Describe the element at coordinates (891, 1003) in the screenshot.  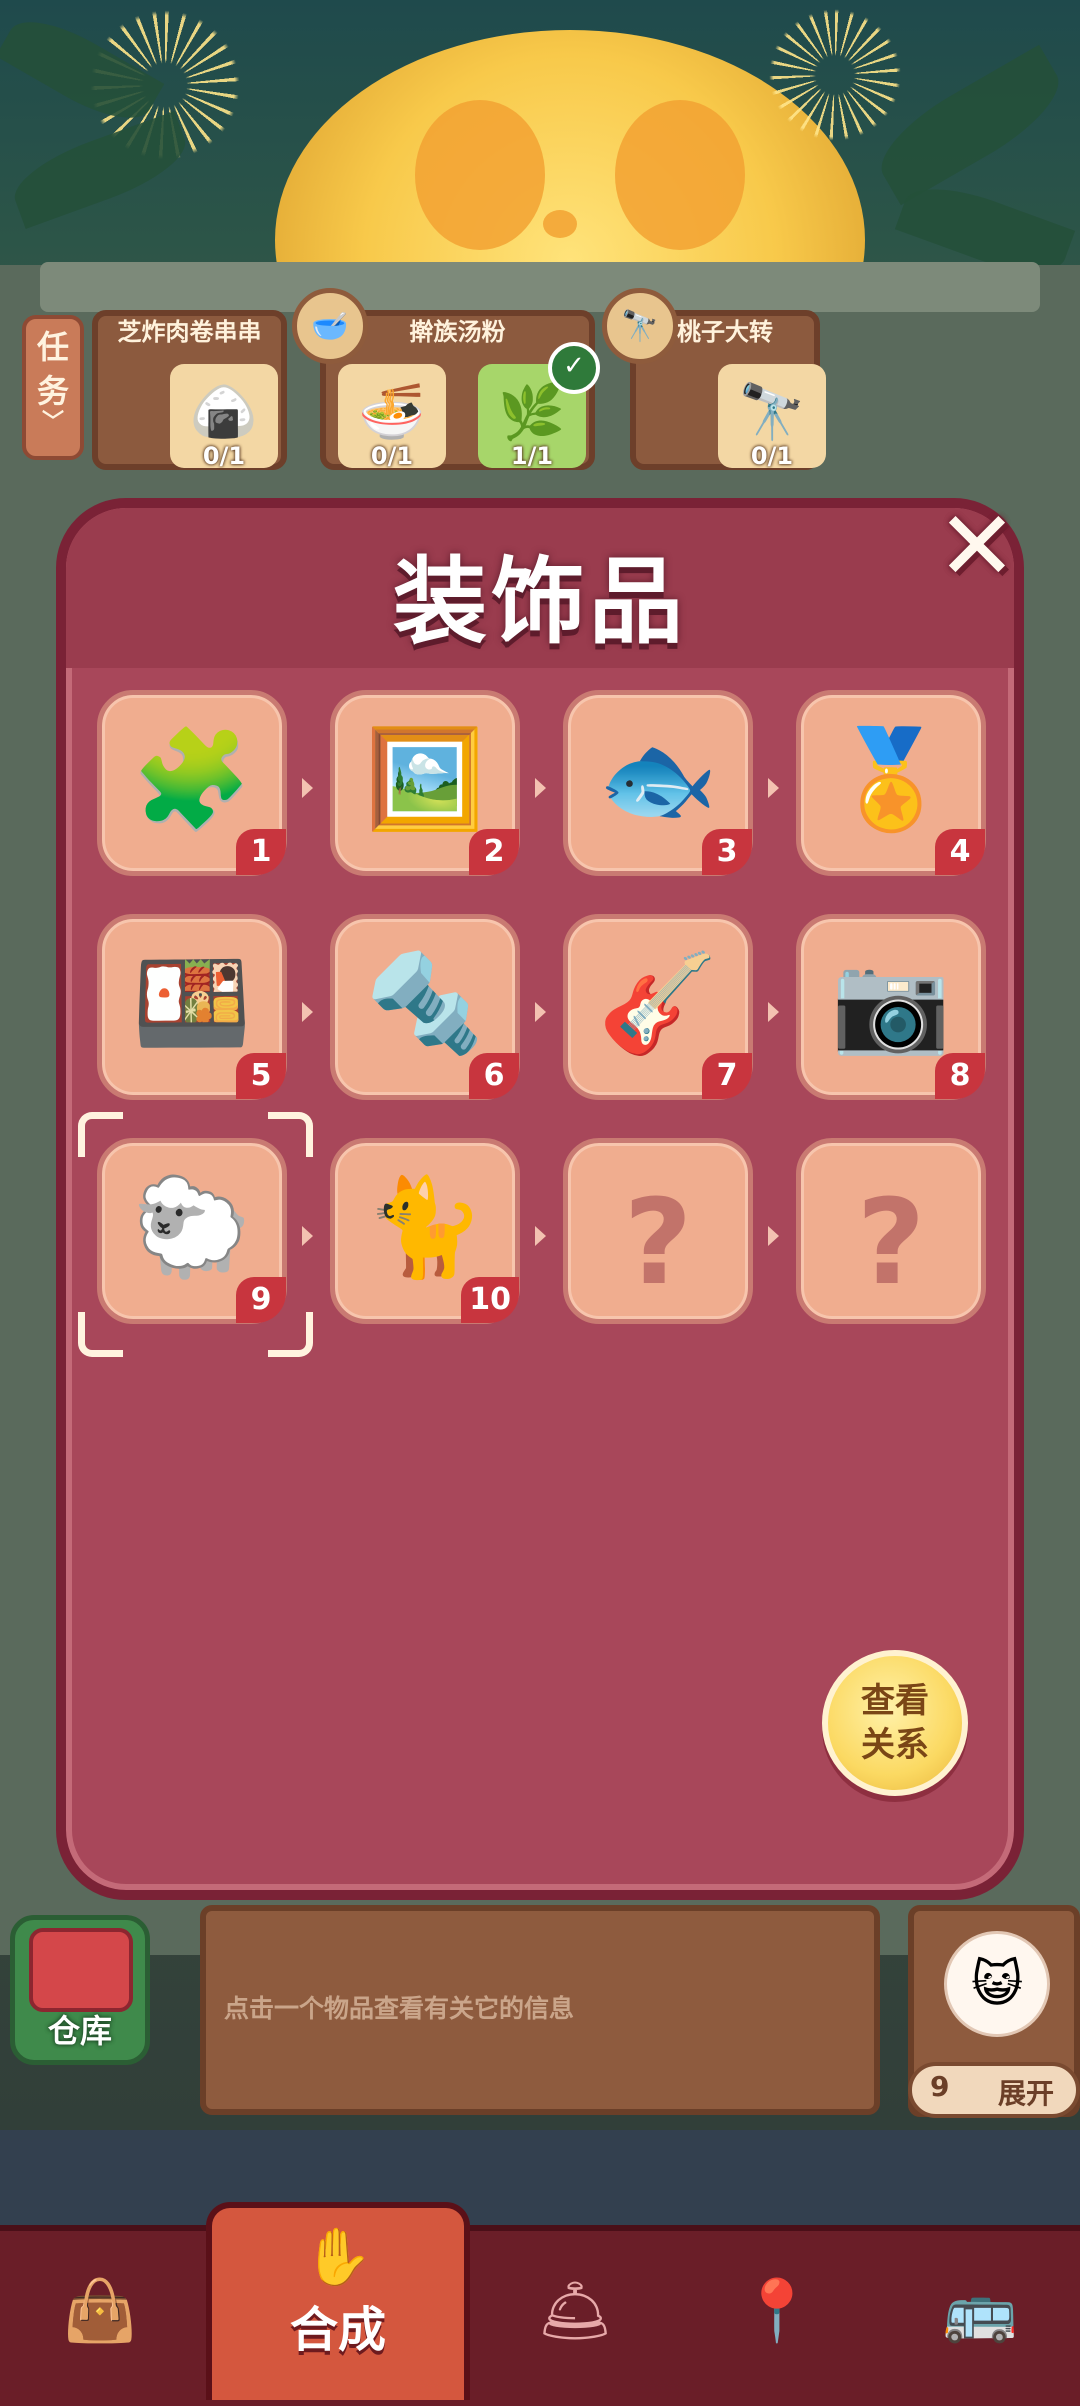
I see `camera-icon: 📷` at that location.